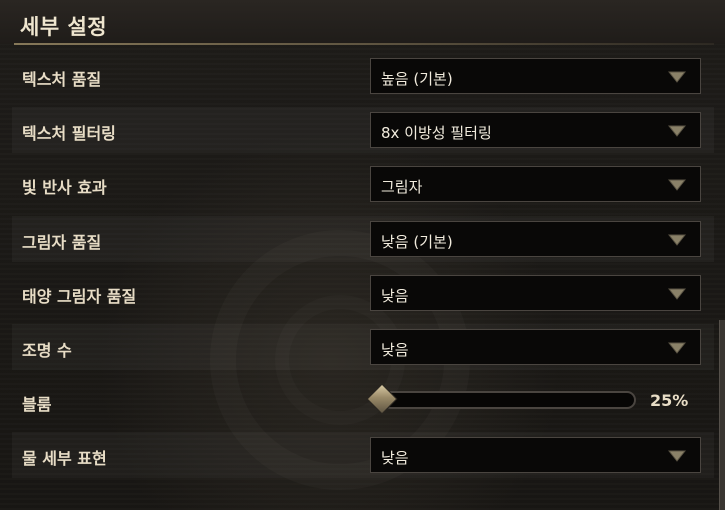 The width and height of the screenshot is (725, 510). What do you see at coordinates (535, 76) in the screenshot?
I see `texture-quality-dropdown: 높음 (기본)` at bounding box center [535, 76].